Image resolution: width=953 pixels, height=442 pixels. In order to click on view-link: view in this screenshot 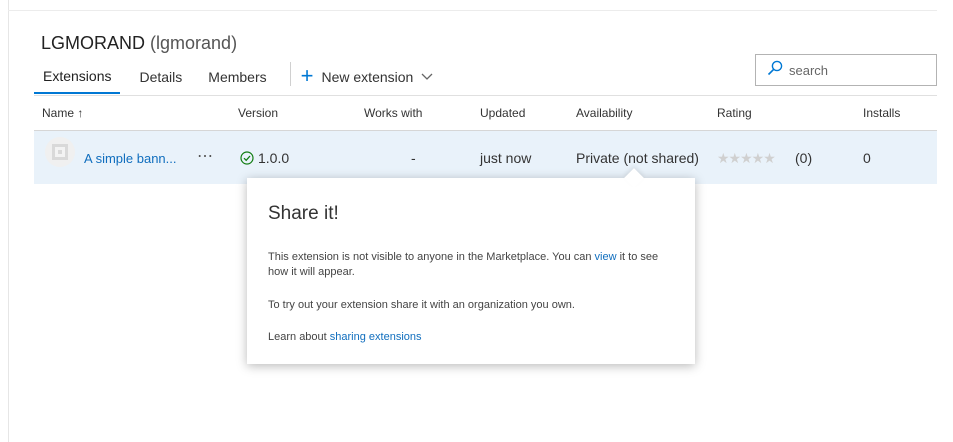, I will do `click(606, 257)`.